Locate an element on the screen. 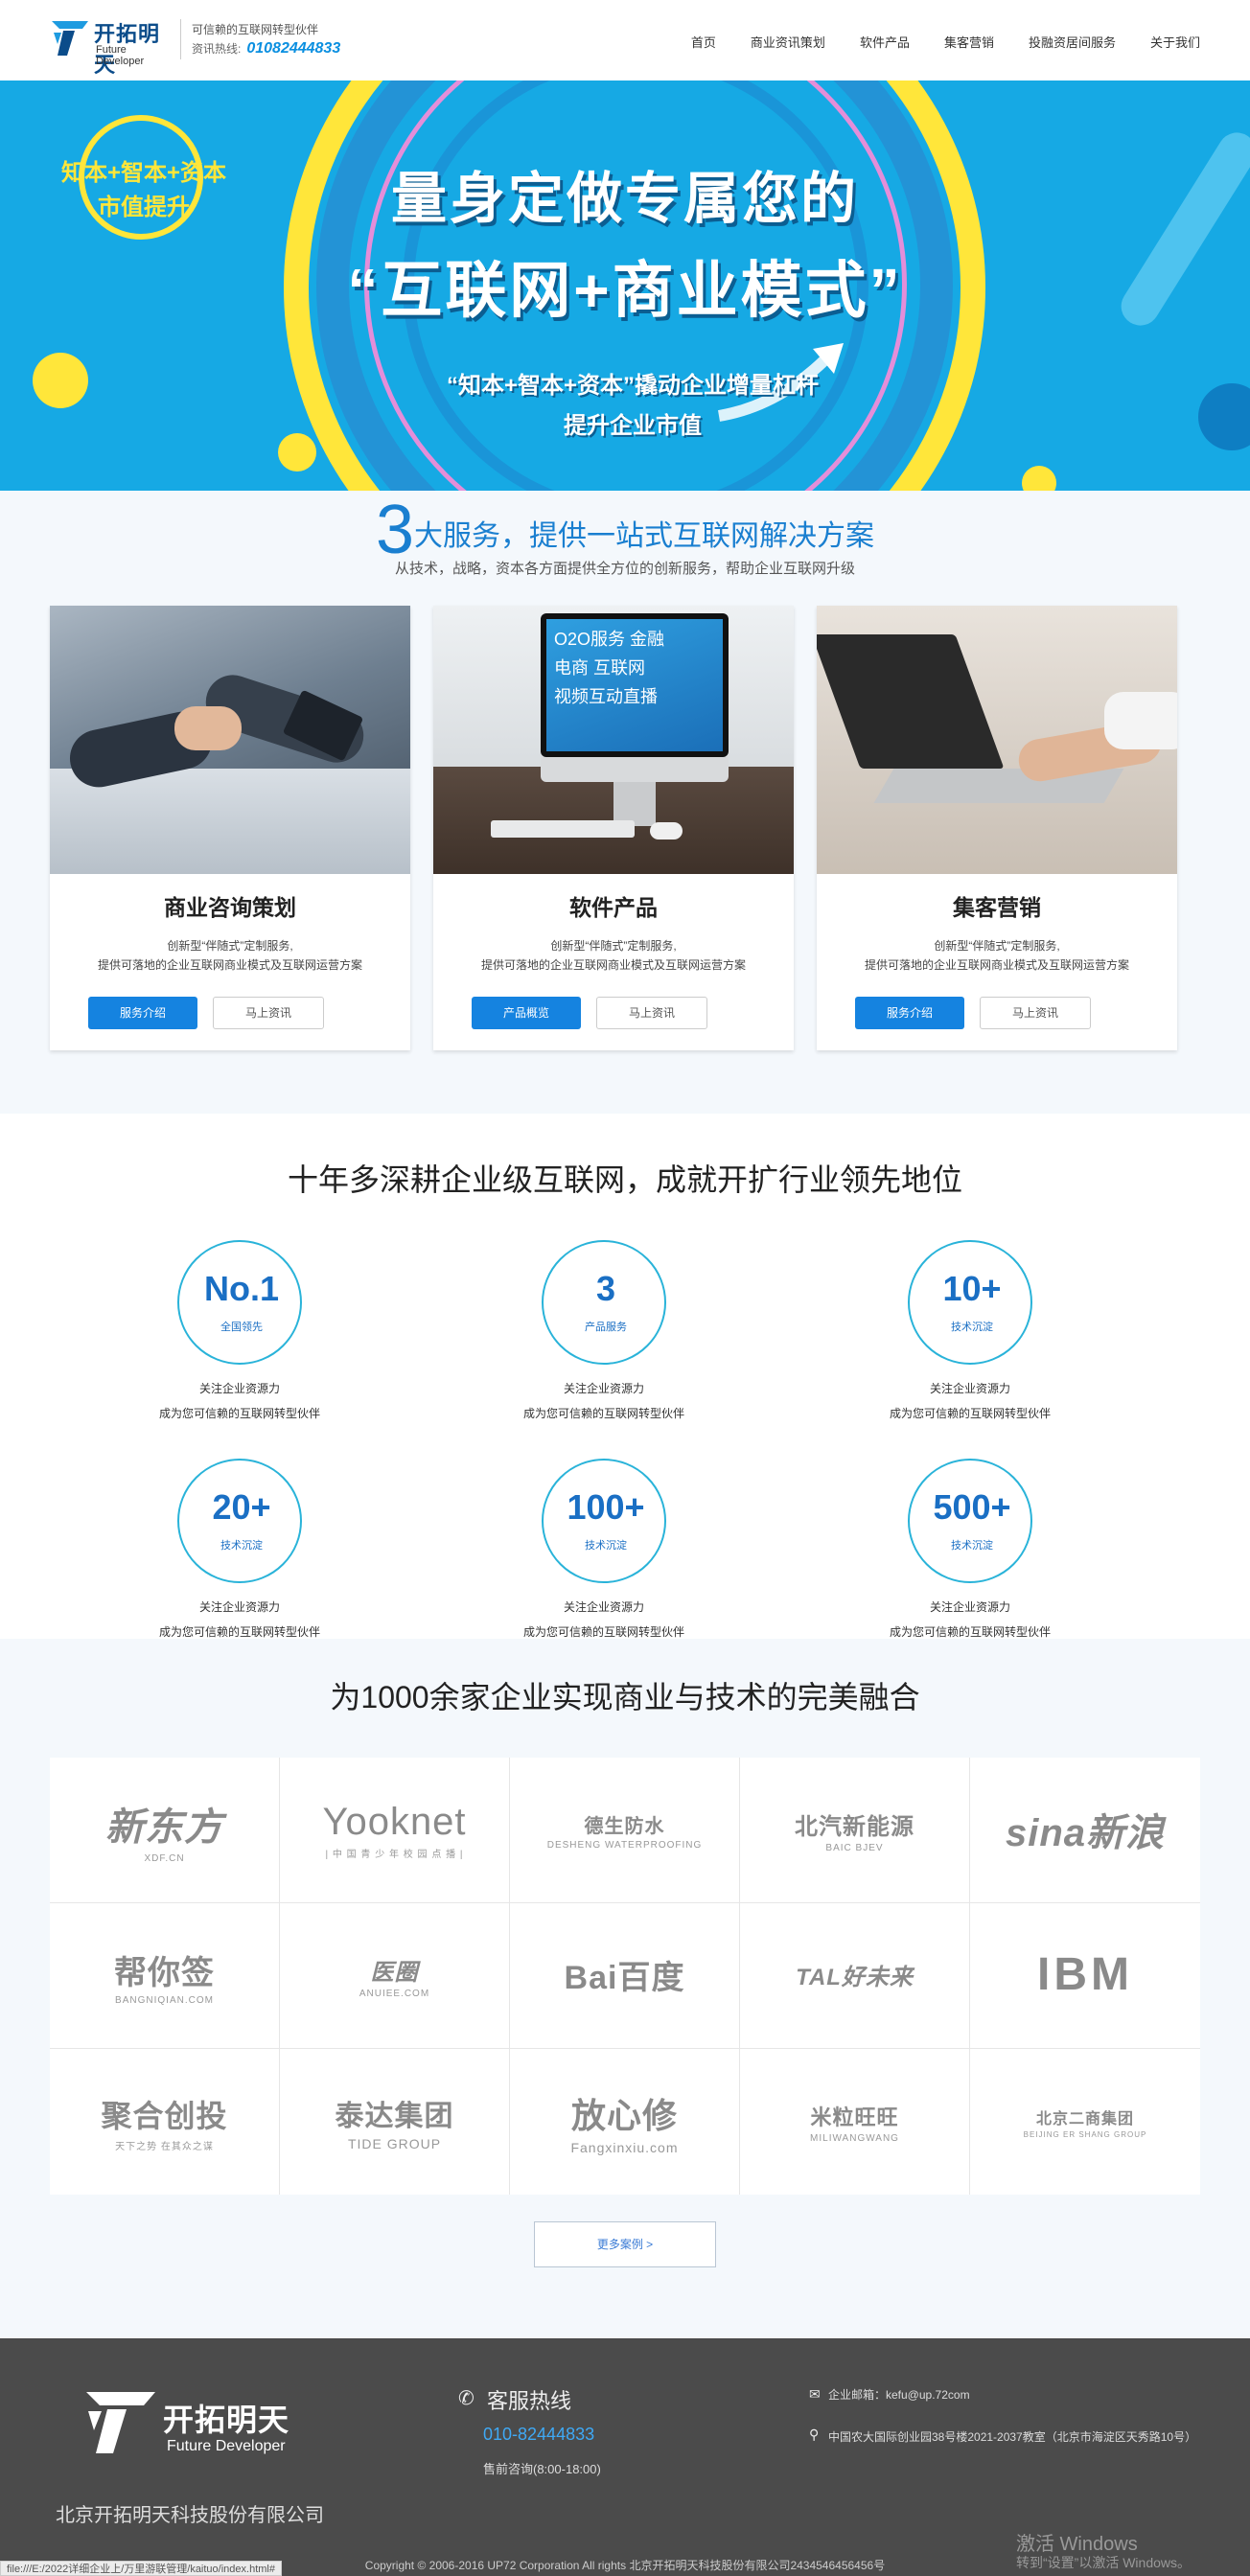  location-icon: ⚲ is located at coordinates (814, 2434).